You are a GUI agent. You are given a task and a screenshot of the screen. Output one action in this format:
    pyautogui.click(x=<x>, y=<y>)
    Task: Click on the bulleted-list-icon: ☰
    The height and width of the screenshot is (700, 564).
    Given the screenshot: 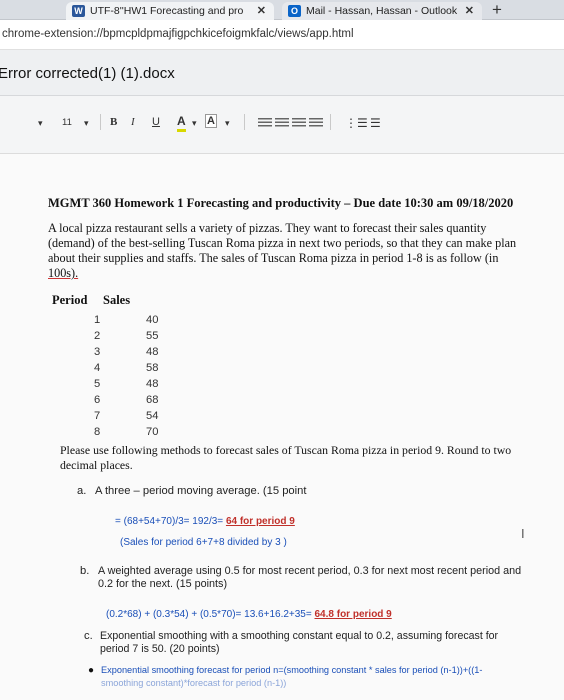 What is the action you would take?
    pyautogui.click(x=375, y=123)
    